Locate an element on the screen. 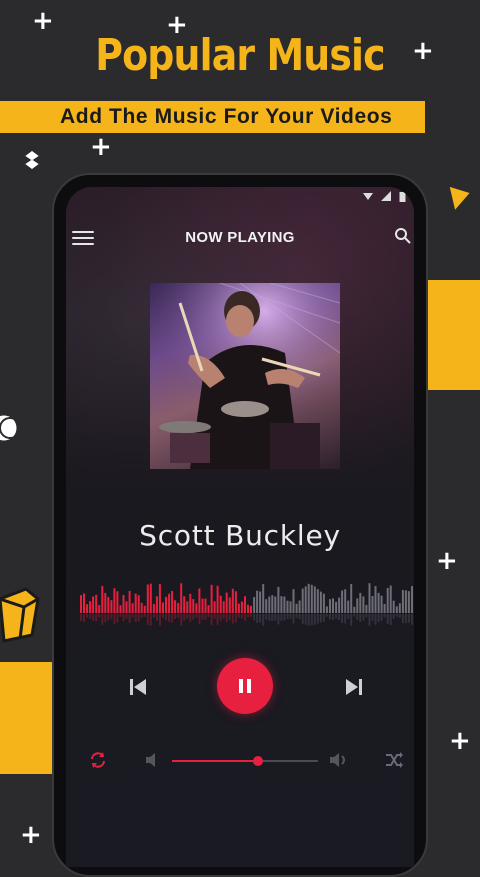 Image resolution: width=480 pixels, height=877 pixels. skip-next-icon is located at coordinates (354, 687).